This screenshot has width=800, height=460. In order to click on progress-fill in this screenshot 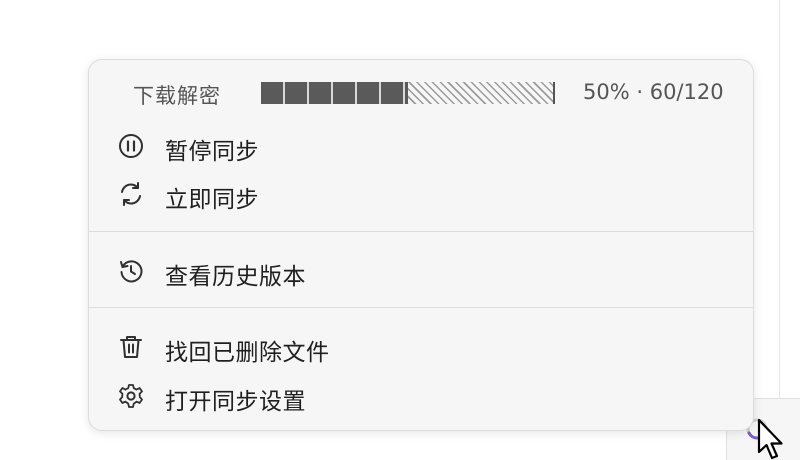, I will do `click(334, 93)`.